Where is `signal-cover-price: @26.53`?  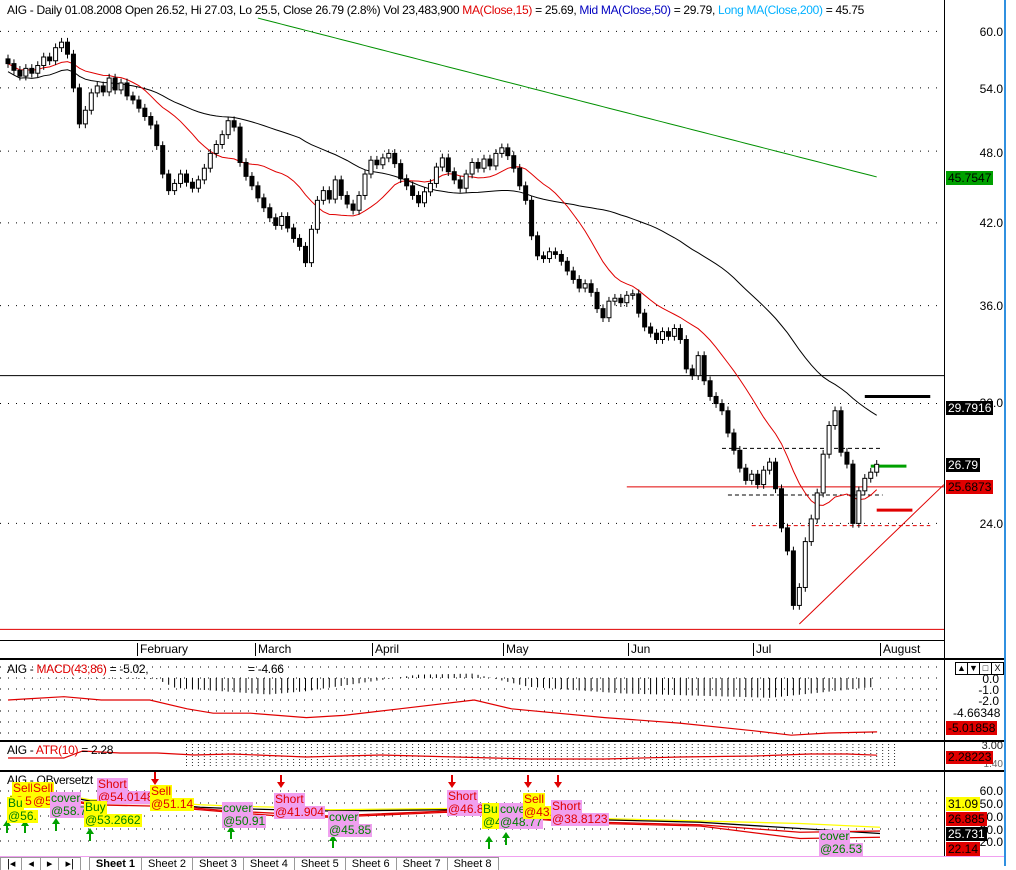 signal-cover-price: @26.53 is located at coordinates (841, 849).